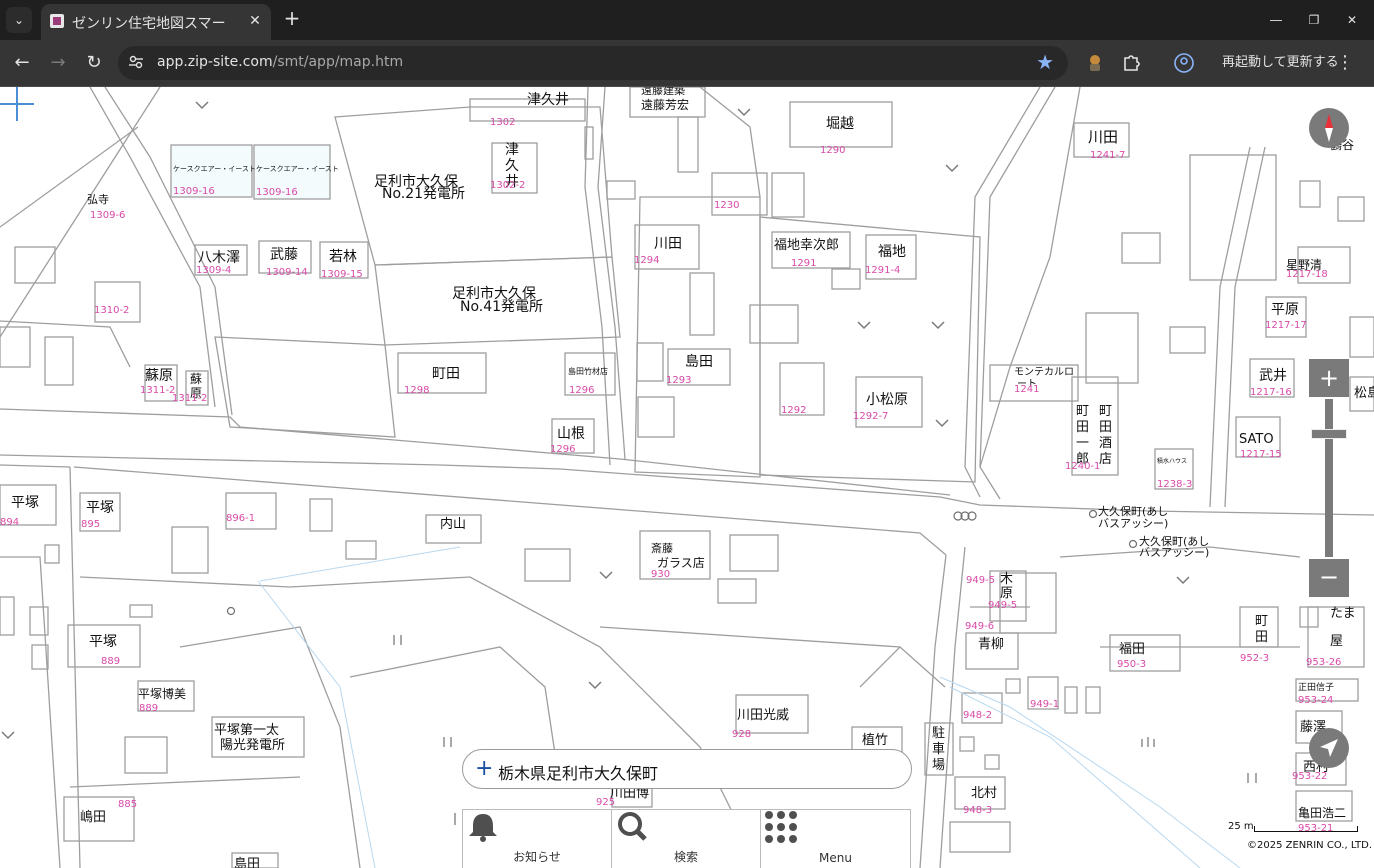 This screenshot has height=868, width=1374. What do you see at coordinates (149, 708) in the screenshot?
I see `lot-number: 889` at bounding box center [149, 708].